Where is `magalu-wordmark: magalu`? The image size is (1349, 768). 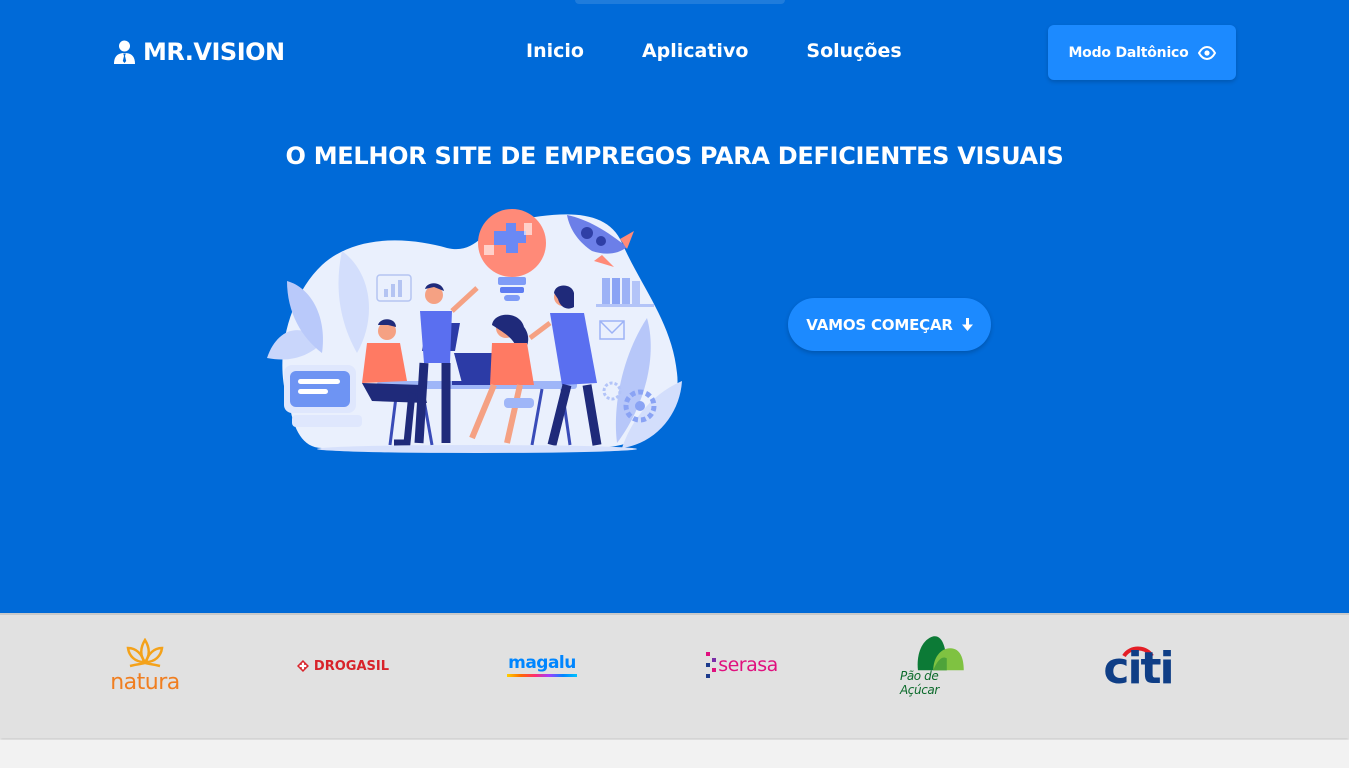 magalu-wordmark: magalu is located at coordinates (542, 662).